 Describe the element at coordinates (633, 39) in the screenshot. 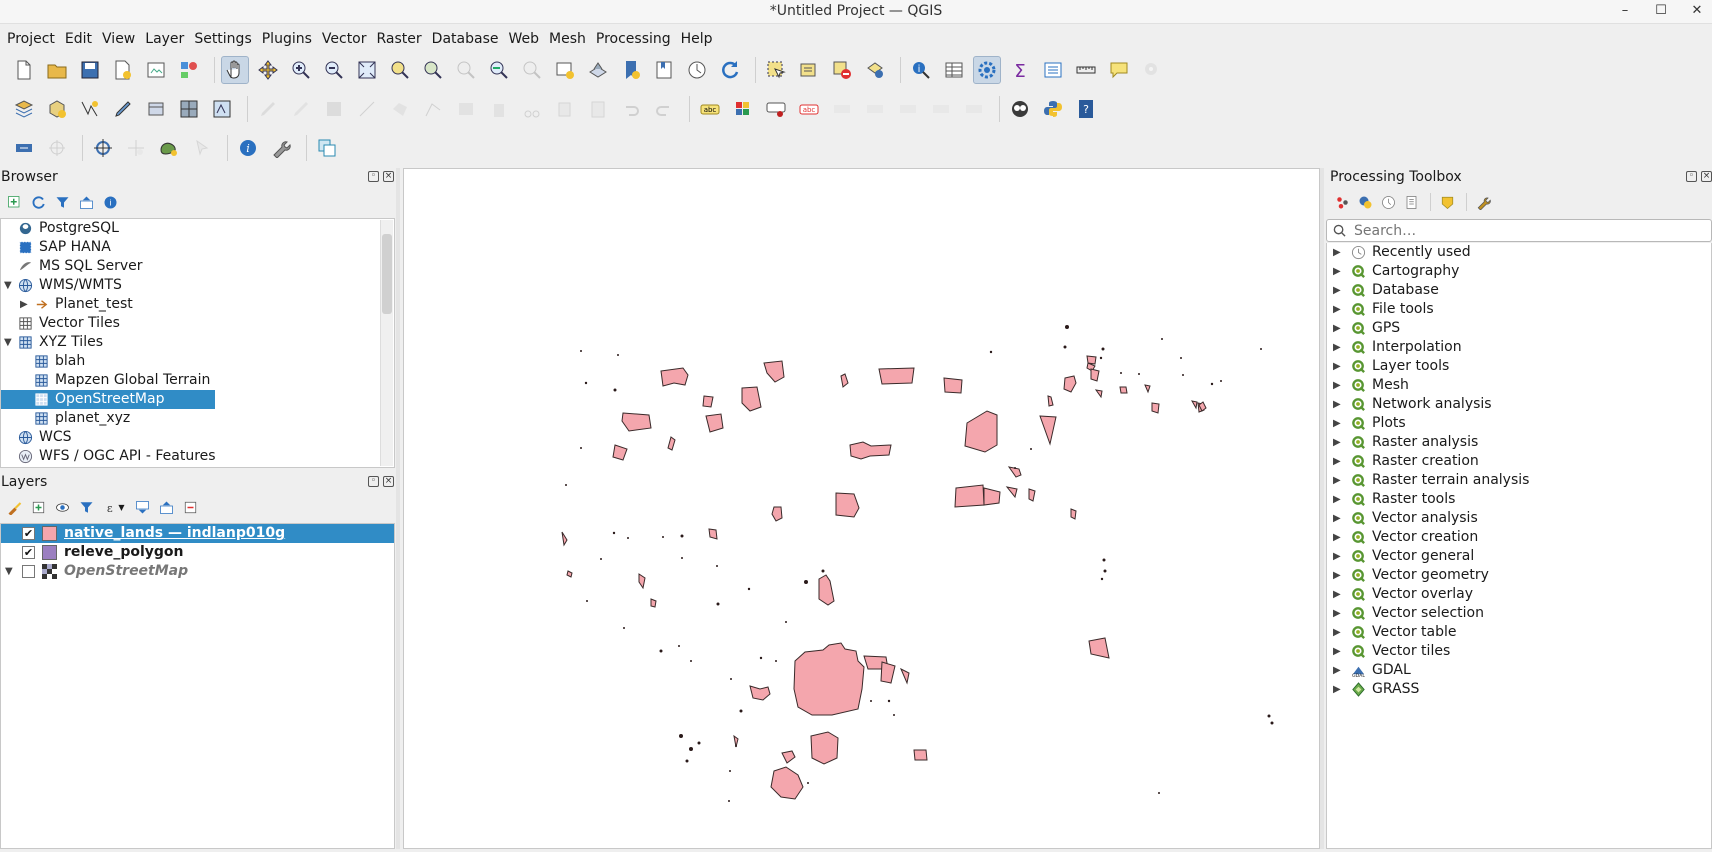

I see `menu-processing: Processing` at that location.